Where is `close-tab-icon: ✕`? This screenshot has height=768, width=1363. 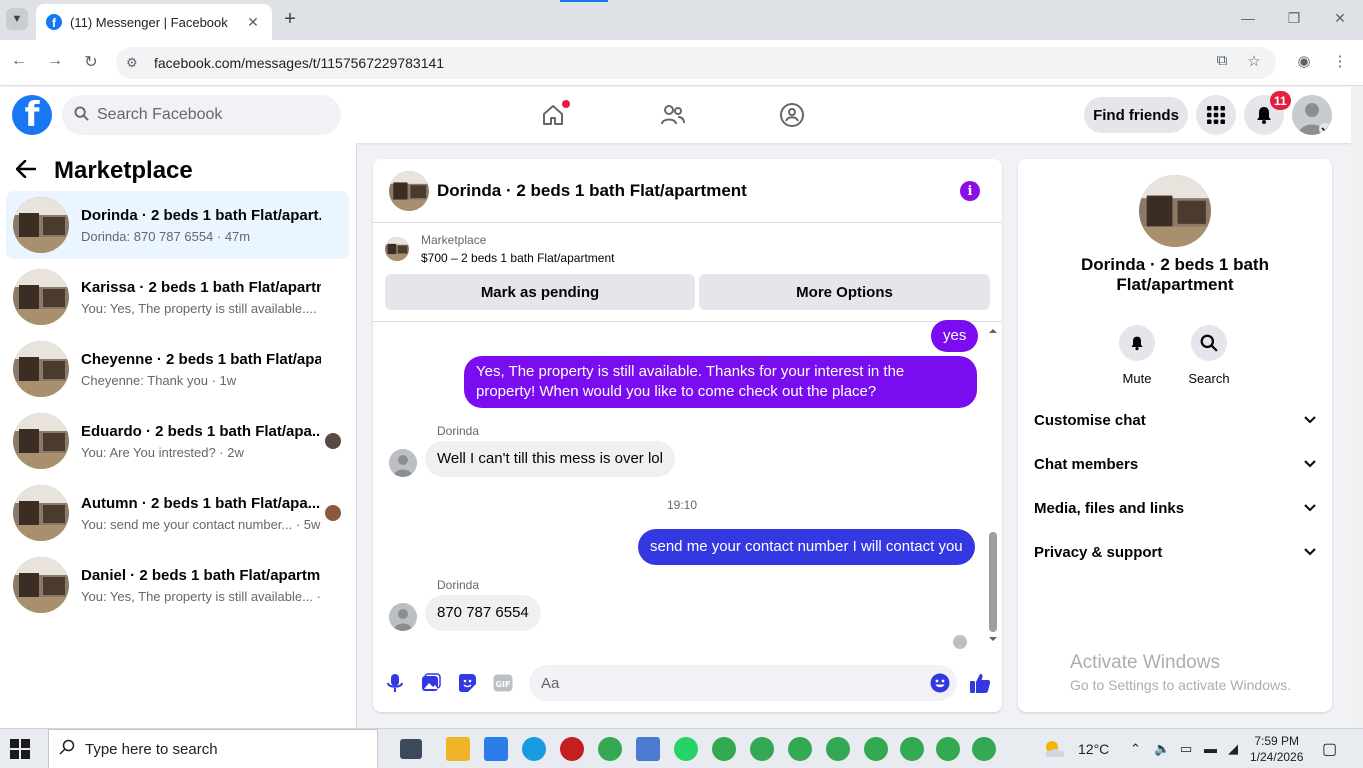 close-tab-icon: ✕ is located at coordinates (253, 22).